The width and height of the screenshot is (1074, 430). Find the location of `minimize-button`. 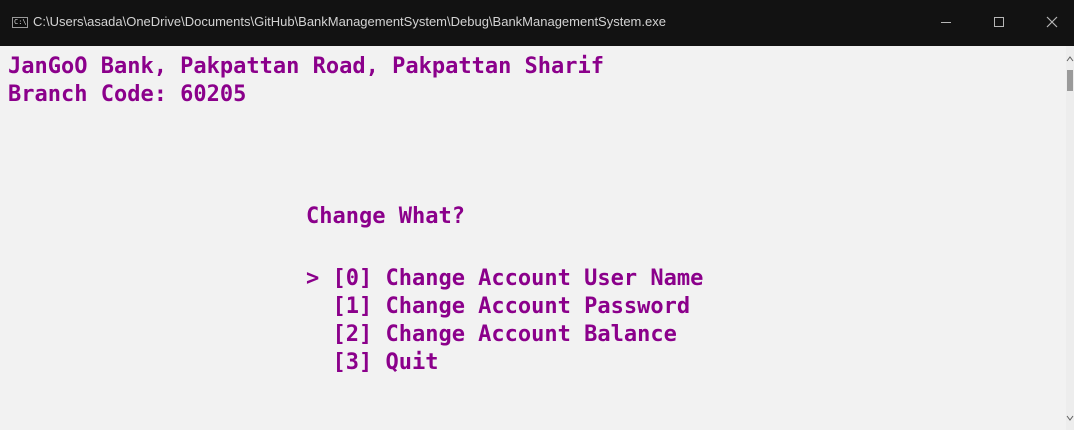

minimize-button is located at coordinates (946, 23).